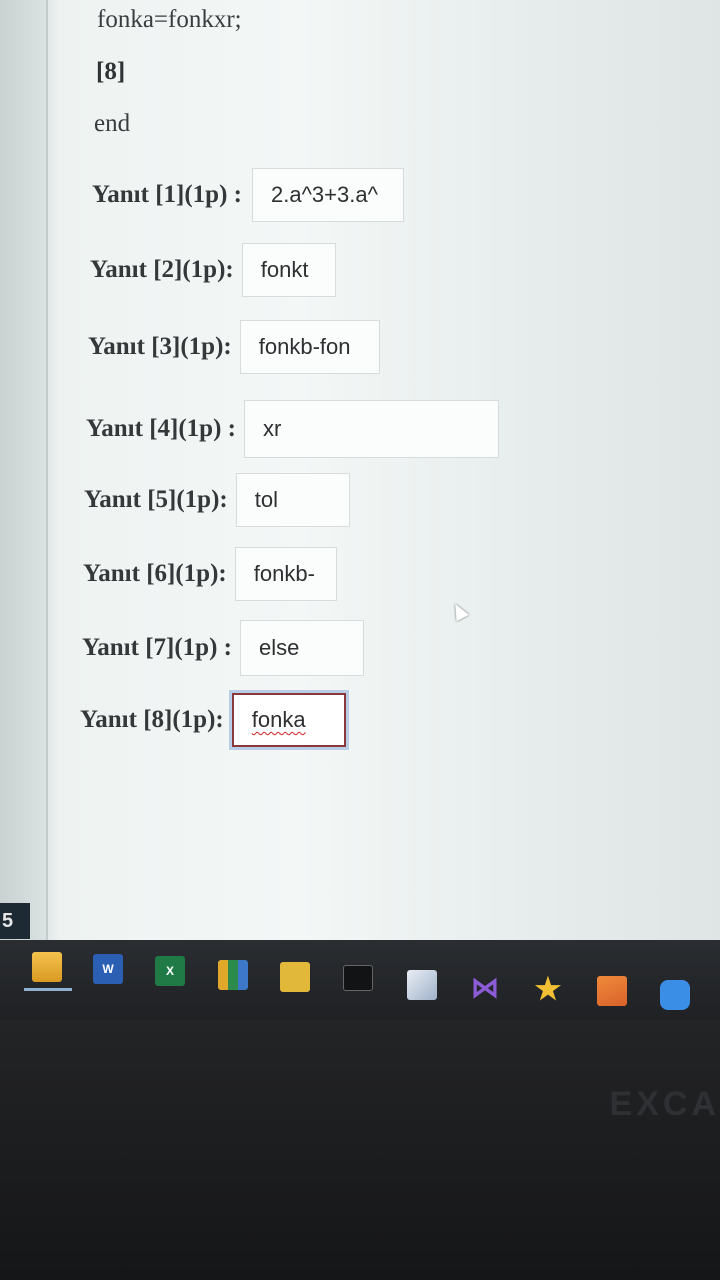  Describe the element at coordinates (292, 500) in the screenshot. I see `answer-input-5: tol` at that location.